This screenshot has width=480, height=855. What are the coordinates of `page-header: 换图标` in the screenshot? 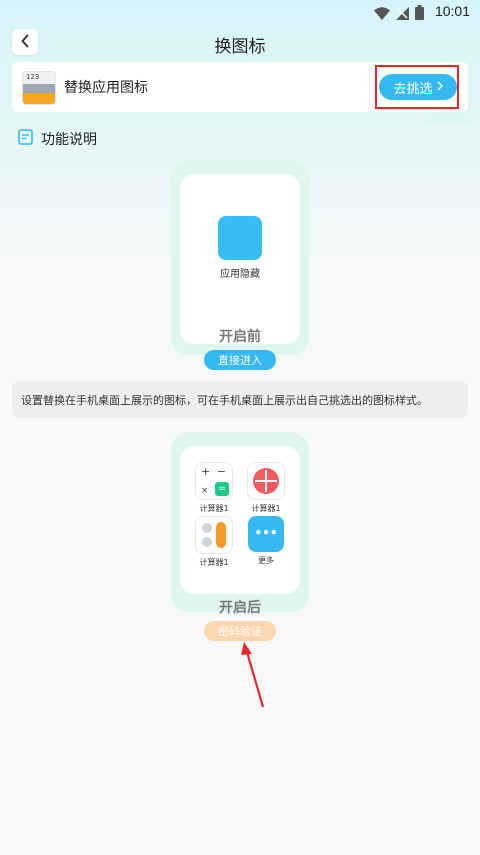 It's located at (240, 42).